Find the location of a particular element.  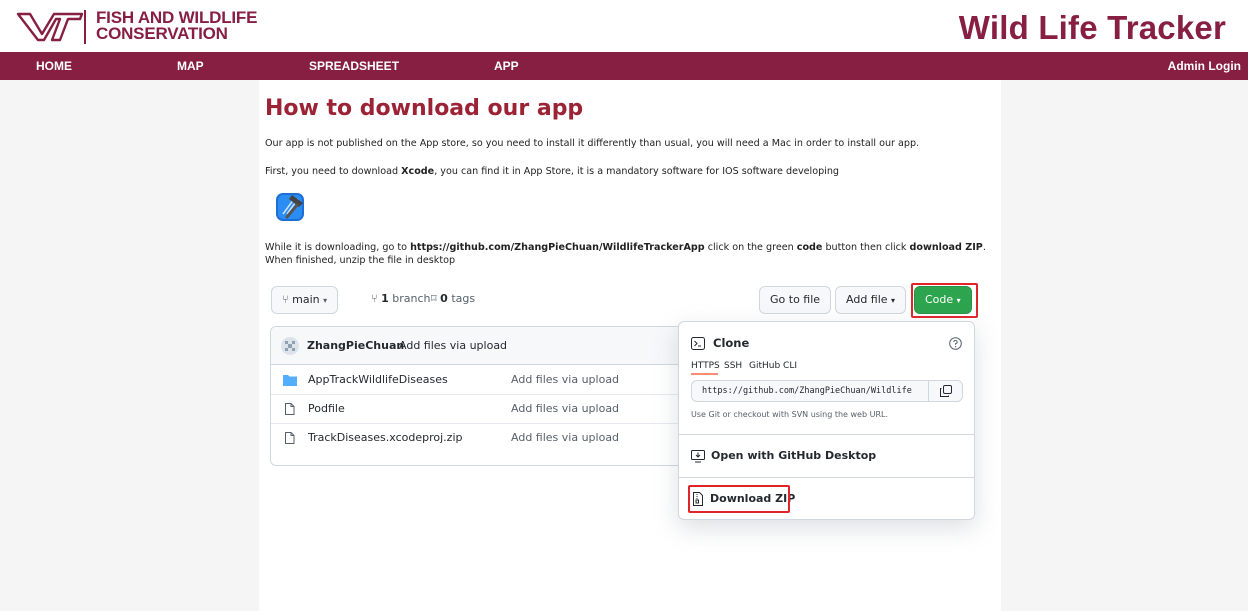

download-text-mid-2: button then click is located at coordinates (866, 247).